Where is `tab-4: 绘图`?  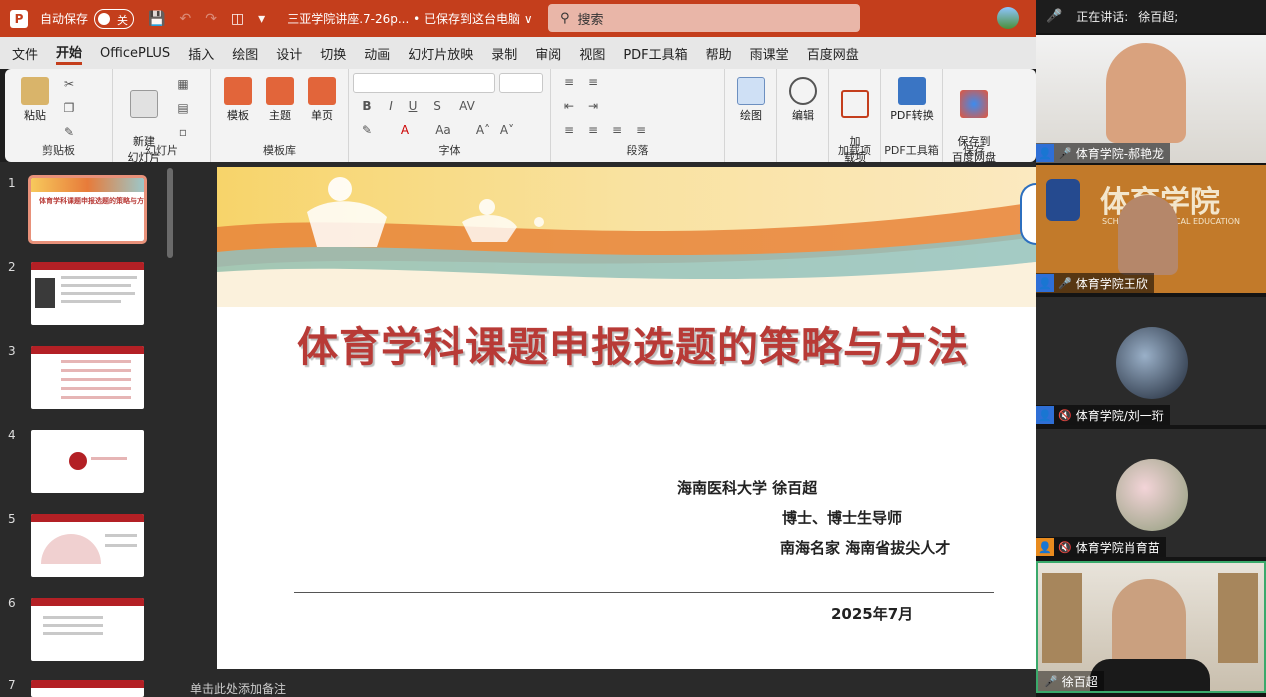 tab-4: 绘图 is located at coordinates (245, 53).